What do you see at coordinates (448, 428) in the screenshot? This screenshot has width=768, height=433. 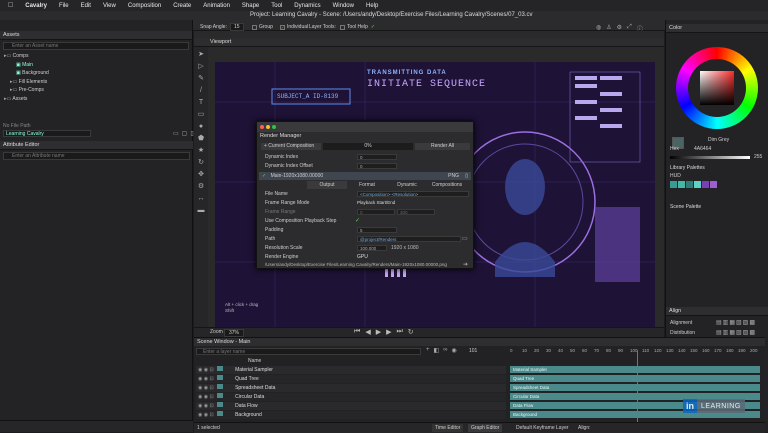 I see `time-editor-button: Time Editor` at bounding box center [448, 428].